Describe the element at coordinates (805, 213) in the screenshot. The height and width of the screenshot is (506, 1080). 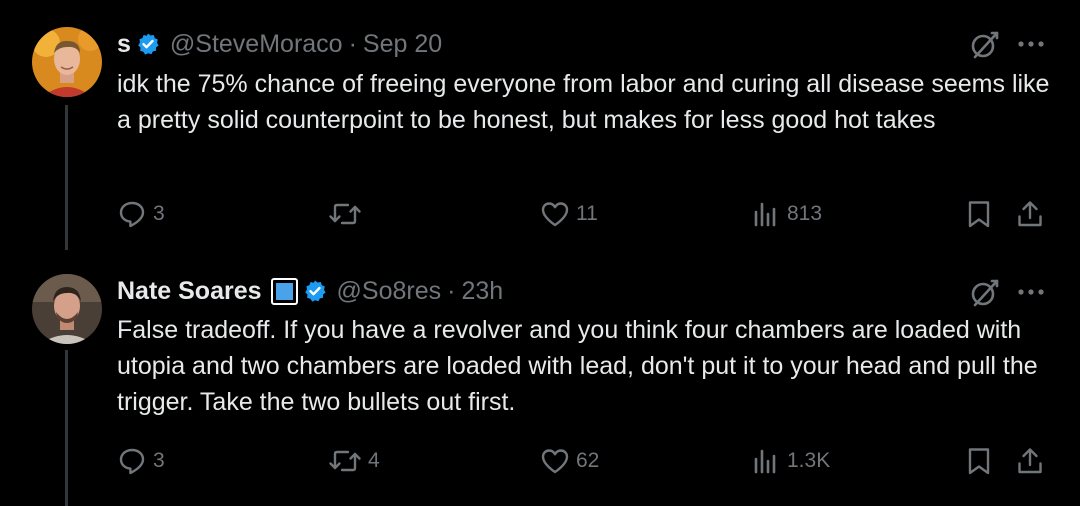
I see `views-count: 813` at that location.